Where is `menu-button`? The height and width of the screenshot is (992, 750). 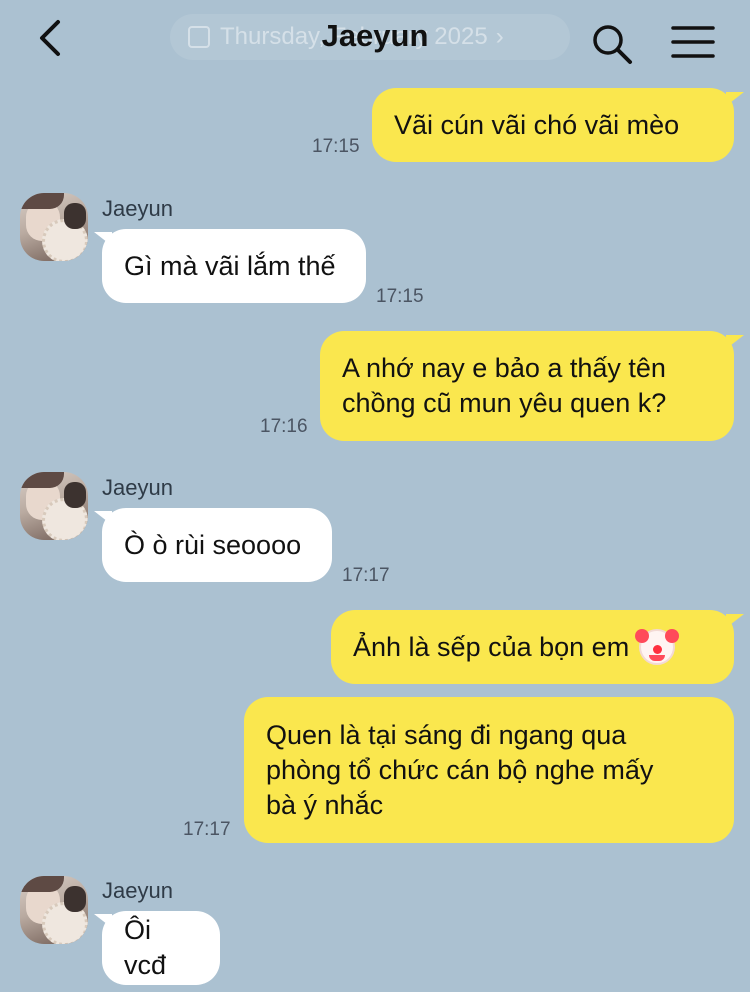 menu-button is located at coordinates (693, 42).